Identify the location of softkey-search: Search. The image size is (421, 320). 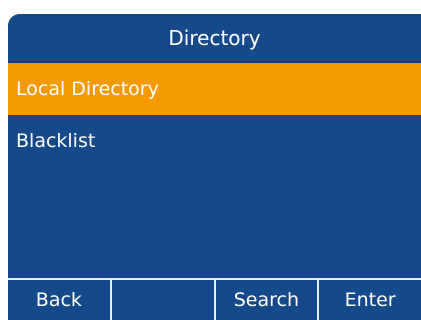
(265, 300).